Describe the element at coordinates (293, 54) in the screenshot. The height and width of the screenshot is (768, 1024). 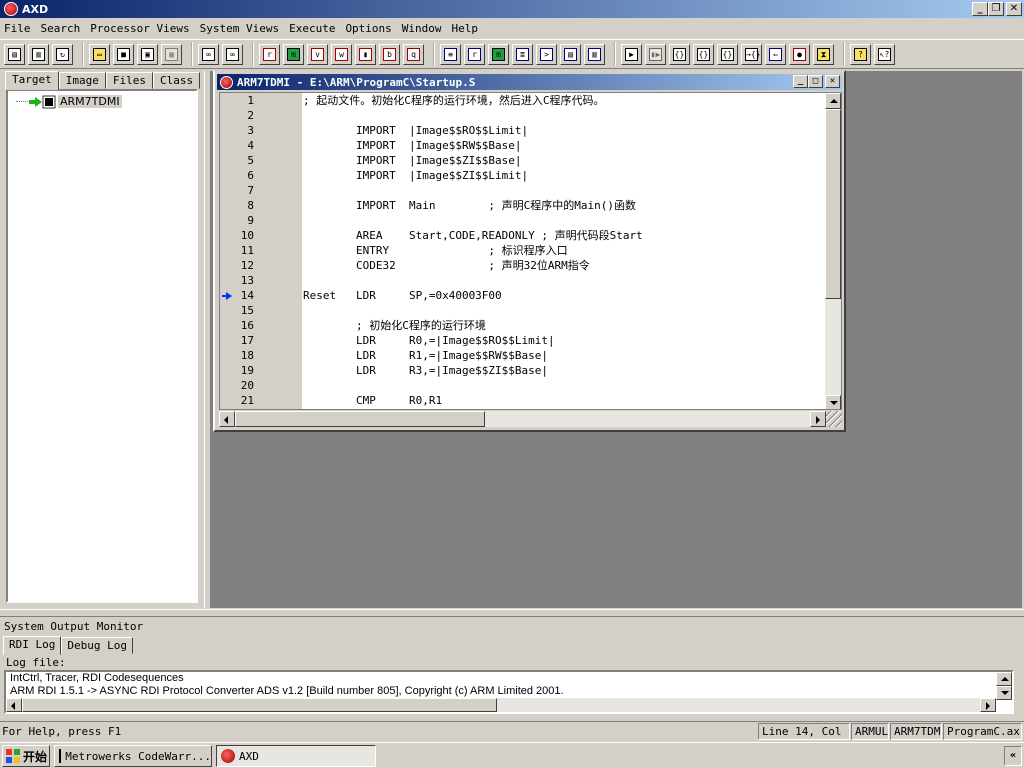
I see `memory-button: m` at that location.